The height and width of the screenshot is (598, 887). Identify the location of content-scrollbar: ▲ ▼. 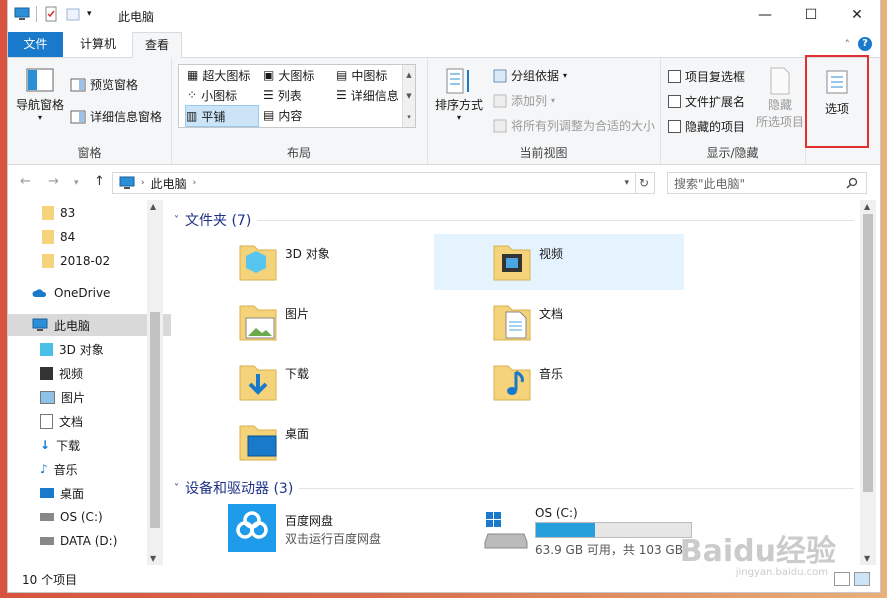
(868, 382).